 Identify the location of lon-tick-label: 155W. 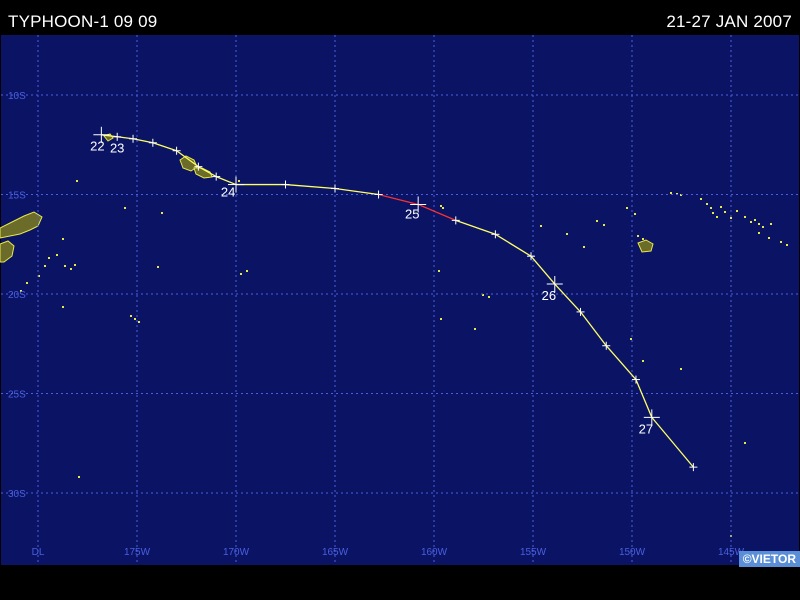
(533, 552).